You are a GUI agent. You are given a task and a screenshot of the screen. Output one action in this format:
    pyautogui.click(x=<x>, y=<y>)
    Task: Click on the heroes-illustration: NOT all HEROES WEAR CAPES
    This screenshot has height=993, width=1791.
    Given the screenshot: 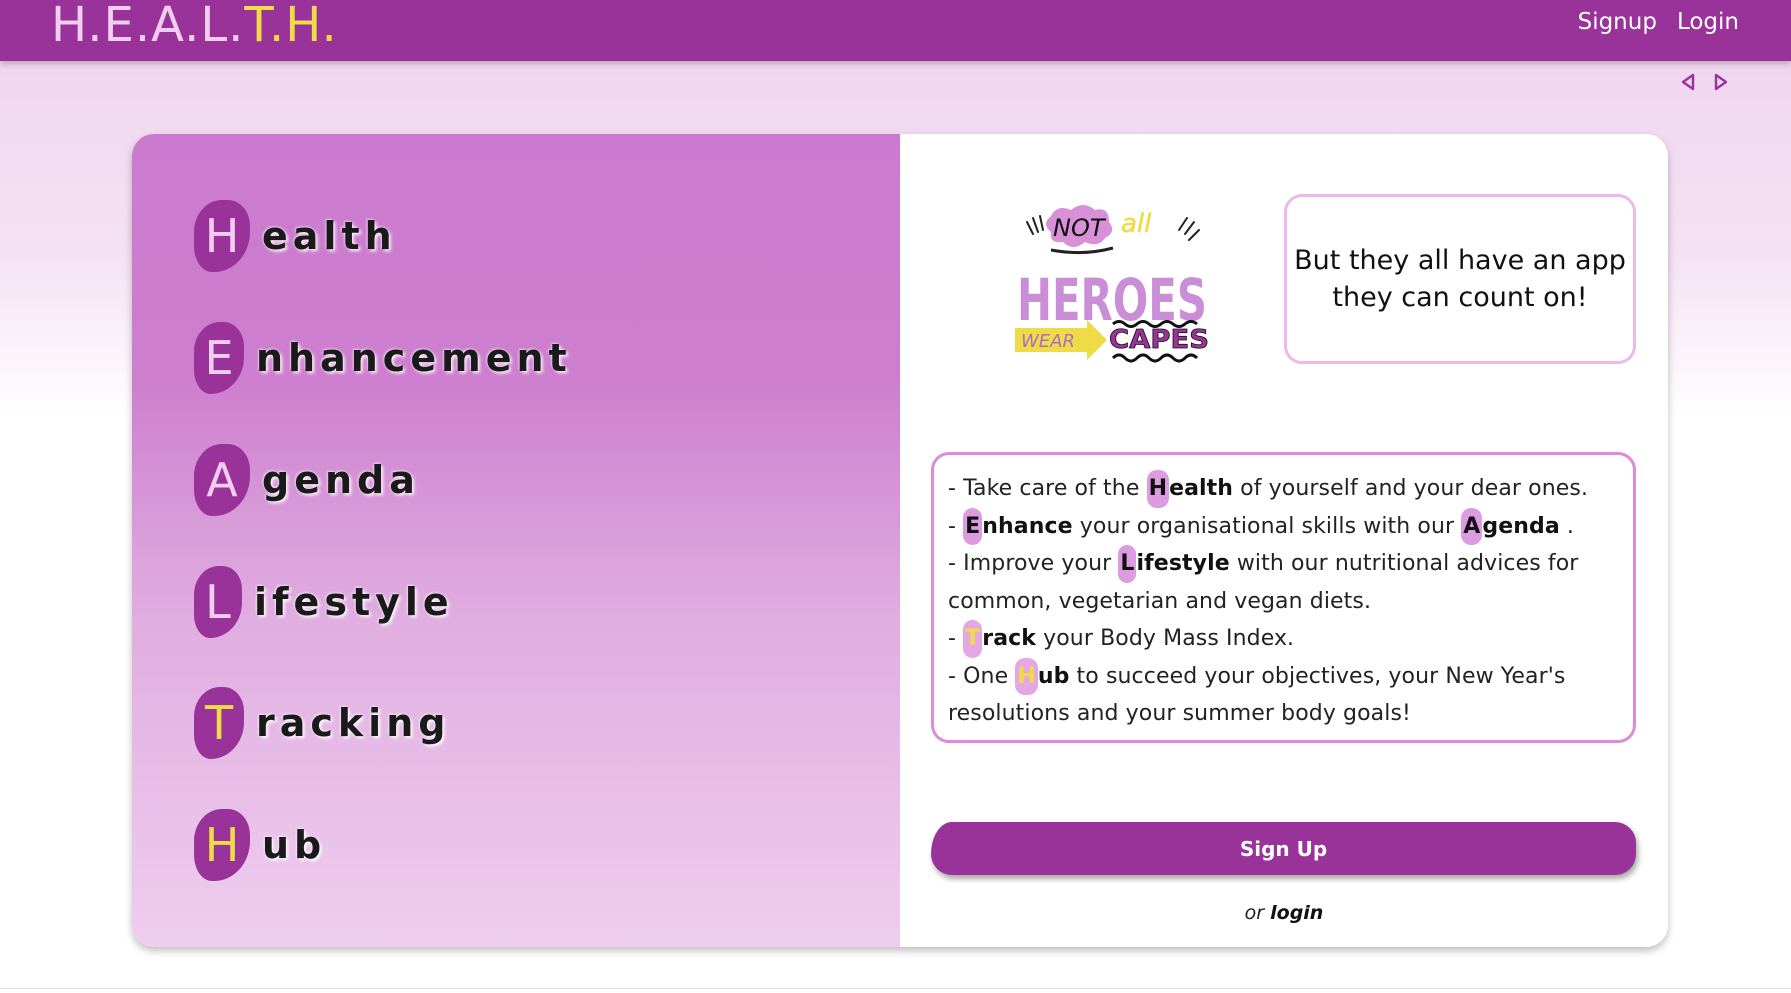 What is the action you would take?
    pyautogui.click(x=1112, y=284)
    